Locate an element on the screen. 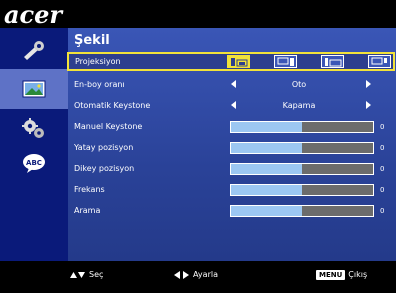 The height and width of the screenshot is (293, 396). hint-select: Seç is located at coordinates (86, 275).